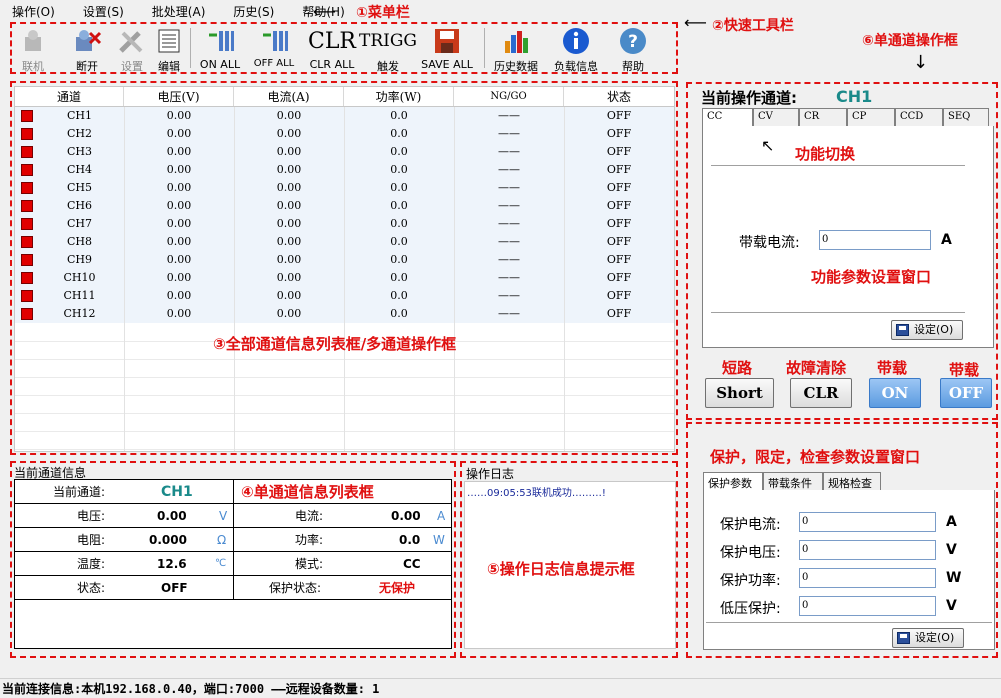  Describe the element at coordinates (871, 117) in the screenshot. I see `tab-cp: CP` at that location.